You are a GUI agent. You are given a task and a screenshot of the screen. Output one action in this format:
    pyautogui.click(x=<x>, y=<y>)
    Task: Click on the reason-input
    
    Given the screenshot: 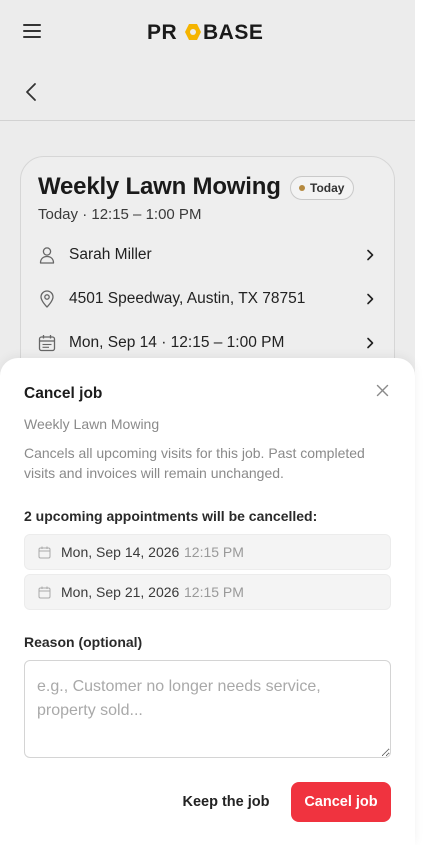 What is the action you would take?
    pyautogui.click(x=207, y=709)
    